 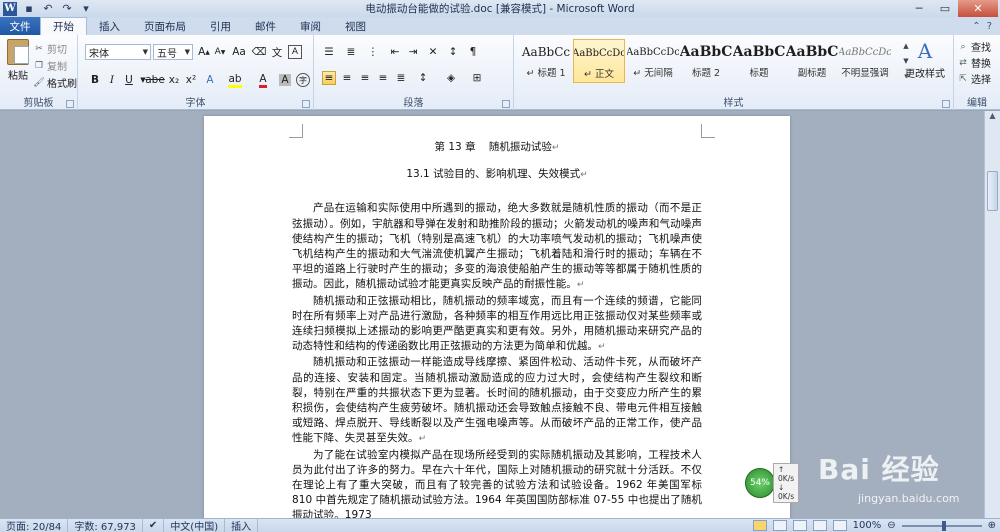 I want to click on tab-insert: 插入, so click(x=109, y=26).